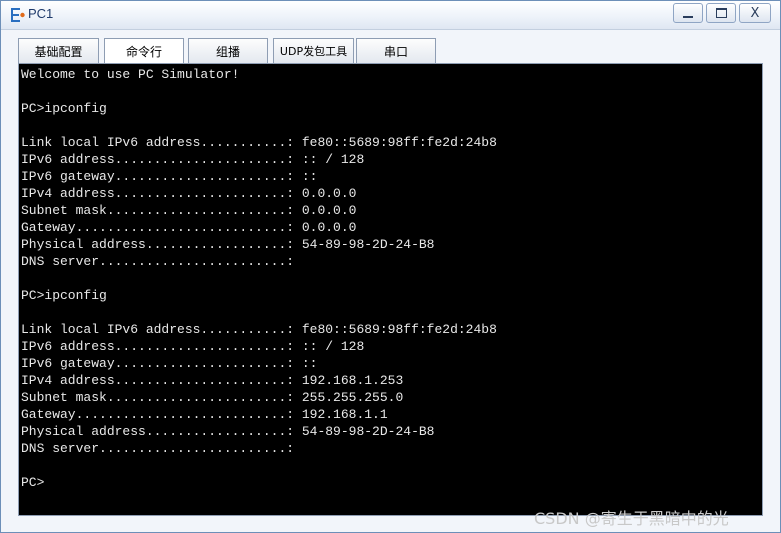  What do you see at coordinates (313, 50) in the screenshot?
I see `tab-udp-tool: UDP发包工具` at bounding box center [313, 50].